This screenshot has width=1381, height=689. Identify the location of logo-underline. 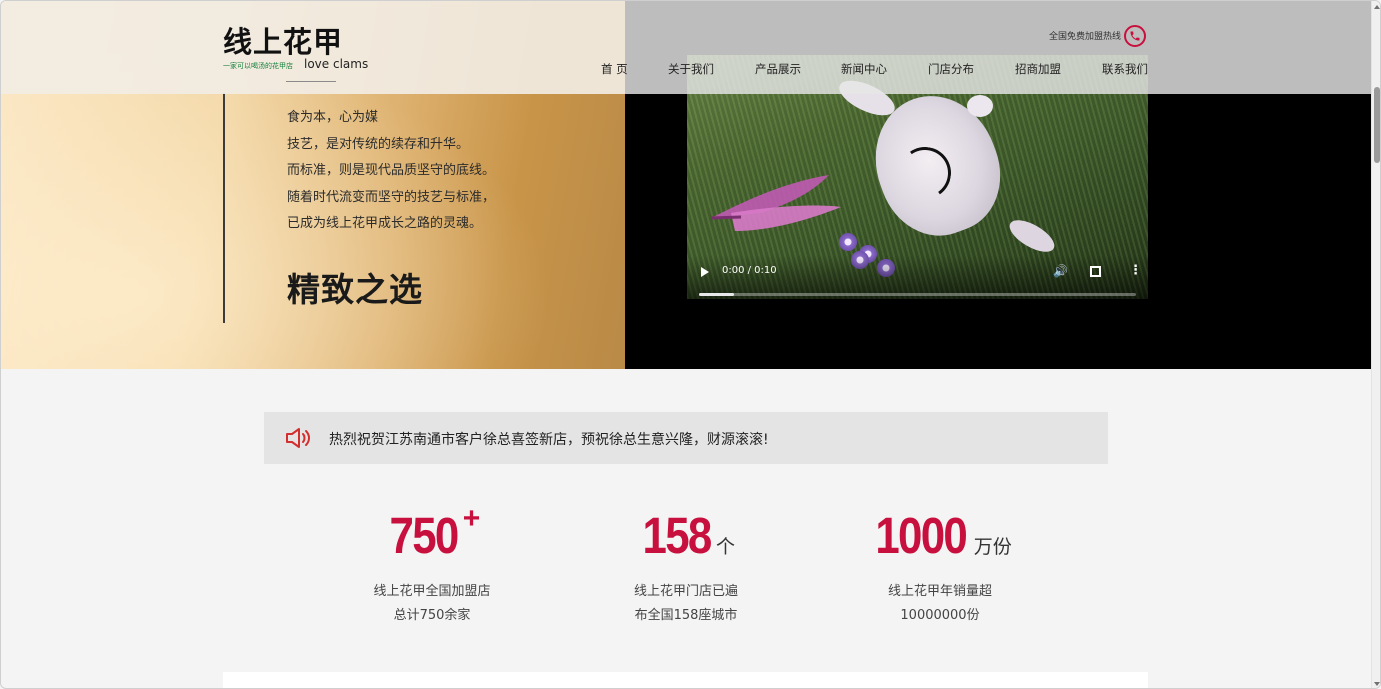
(311, 81).